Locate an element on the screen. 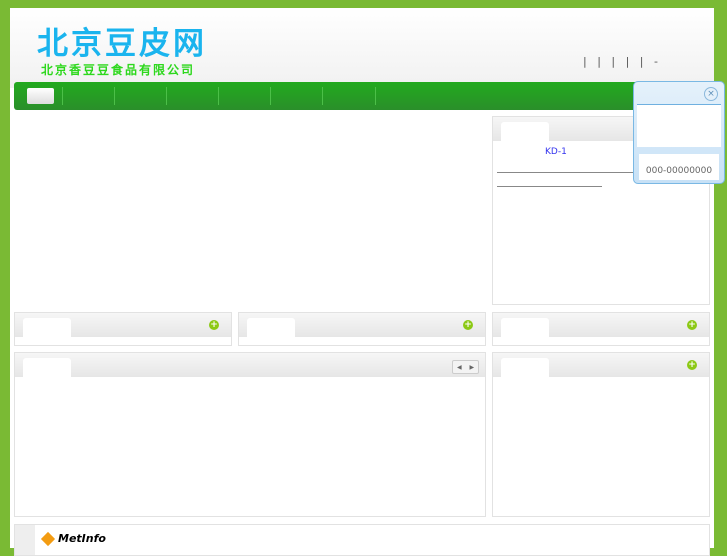  news-box-1: + is located at coordinates (123, 329).